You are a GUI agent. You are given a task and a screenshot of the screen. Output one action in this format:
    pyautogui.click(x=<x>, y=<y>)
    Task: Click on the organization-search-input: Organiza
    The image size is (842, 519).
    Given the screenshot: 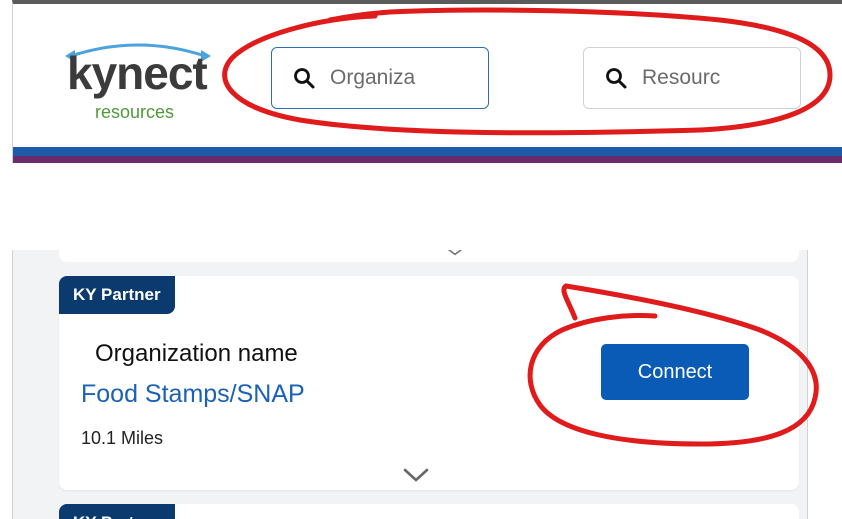 What is the action you would take?
    pyautogui.click(x=380, y=78)
    